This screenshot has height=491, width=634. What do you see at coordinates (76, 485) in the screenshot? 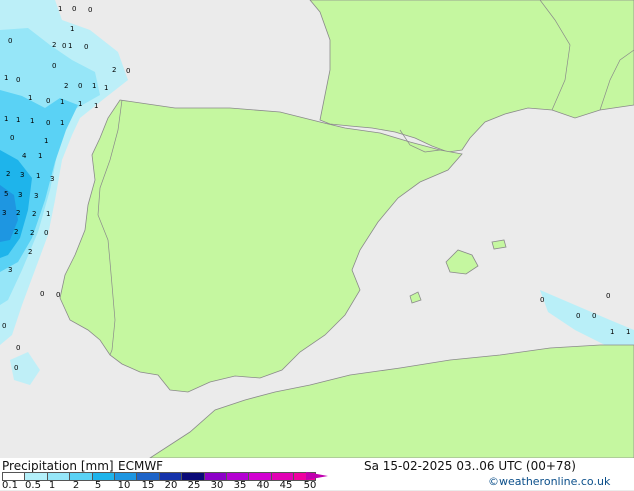
I see `scale-tick-label: 2` at bounding box center [76, 485].